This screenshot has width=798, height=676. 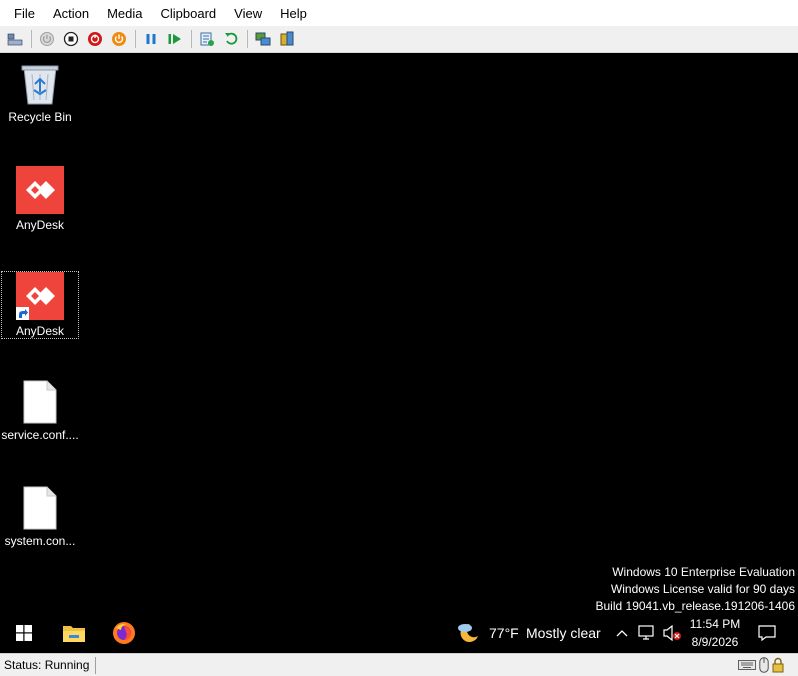 I want to click on pause-icon, so click(x=151, y=39).